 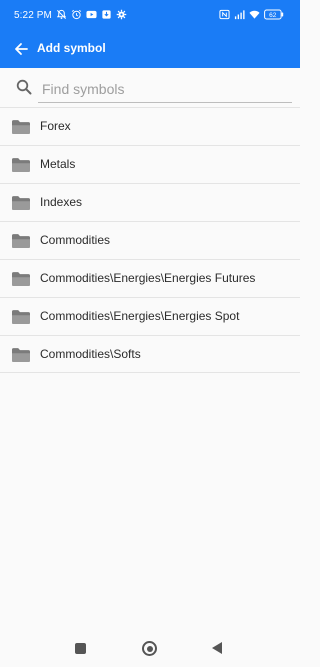 I want to click on symbol-group-label: Commodities\Energies\Energies Spot, so click(x=140, y=316).